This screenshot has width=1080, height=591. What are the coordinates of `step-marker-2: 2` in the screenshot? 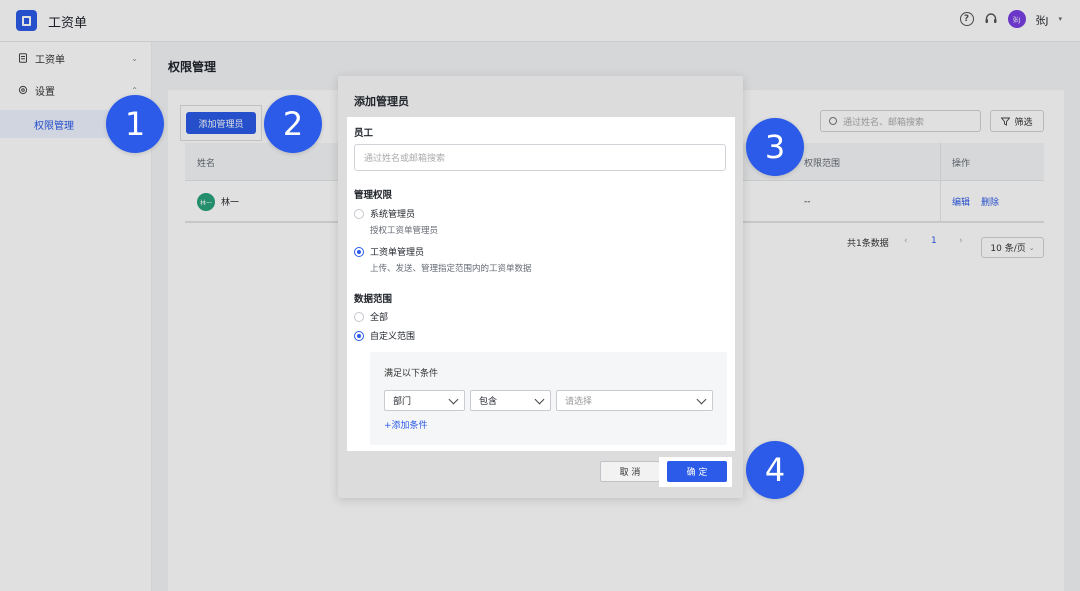 It's located at (293, 124).